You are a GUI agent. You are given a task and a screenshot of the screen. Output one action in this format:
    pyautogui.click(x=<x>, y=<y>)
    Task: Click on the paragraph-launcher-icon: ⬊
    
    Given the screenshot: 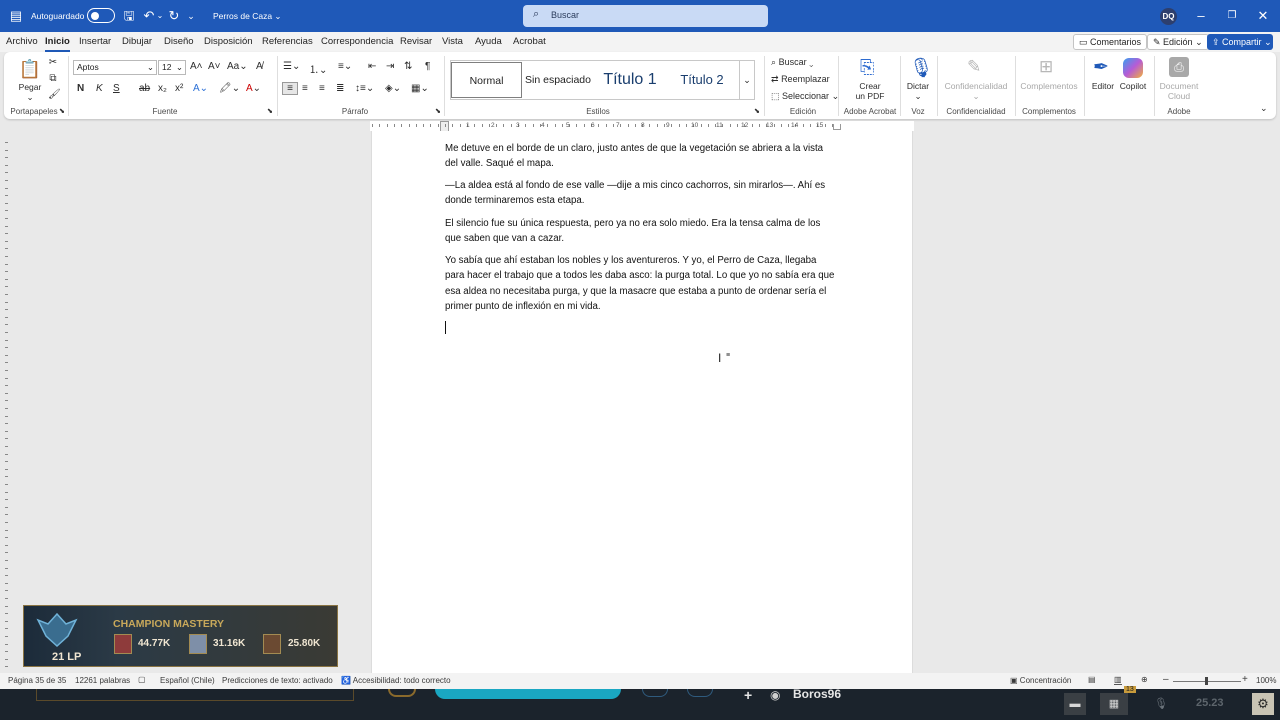 What is the action you would take?
    pyautogui.click(x=438, y=111)
    